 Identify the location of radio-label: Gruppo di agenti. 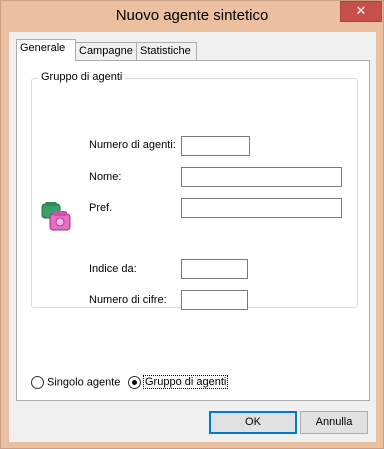
(185, 382).